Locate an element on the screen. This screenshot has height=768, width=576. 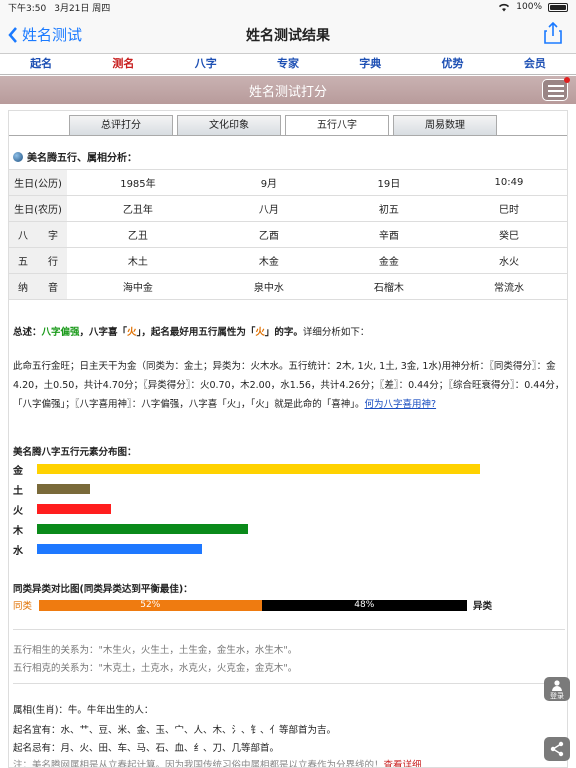
section-banner: 姓名测试打分 is located at coordinates (288, 90).